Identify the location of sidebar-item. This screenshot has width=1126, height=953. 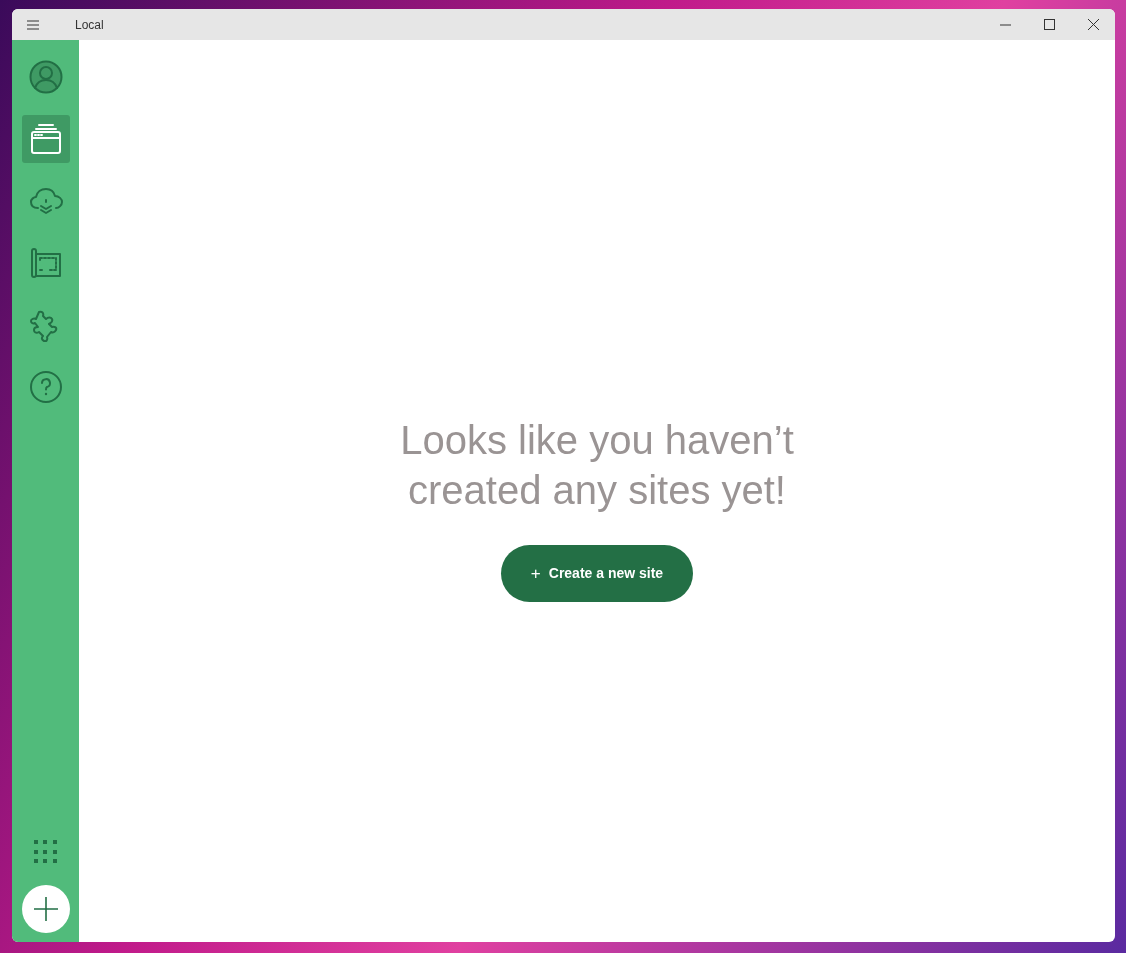
(45, 139).